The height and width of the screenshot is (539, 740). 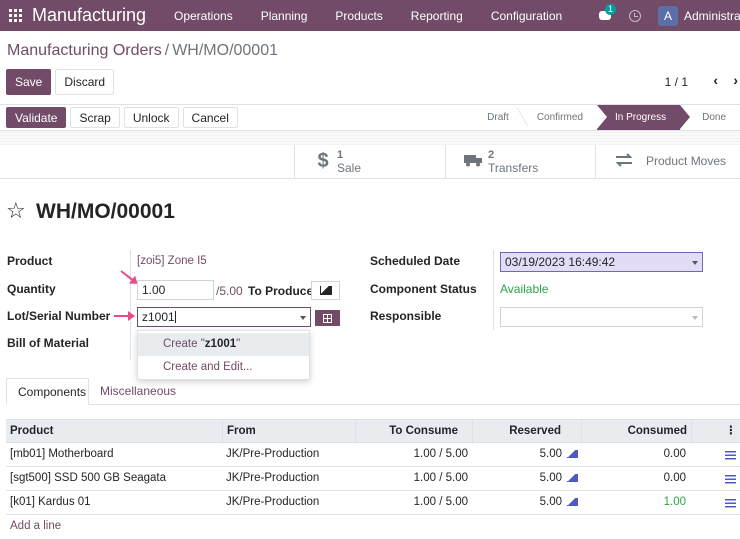 What do you see at coordinates (676, 82) in the screenshot?
I see `pager-value: 1 / 1` at bounding box center [676, 82].